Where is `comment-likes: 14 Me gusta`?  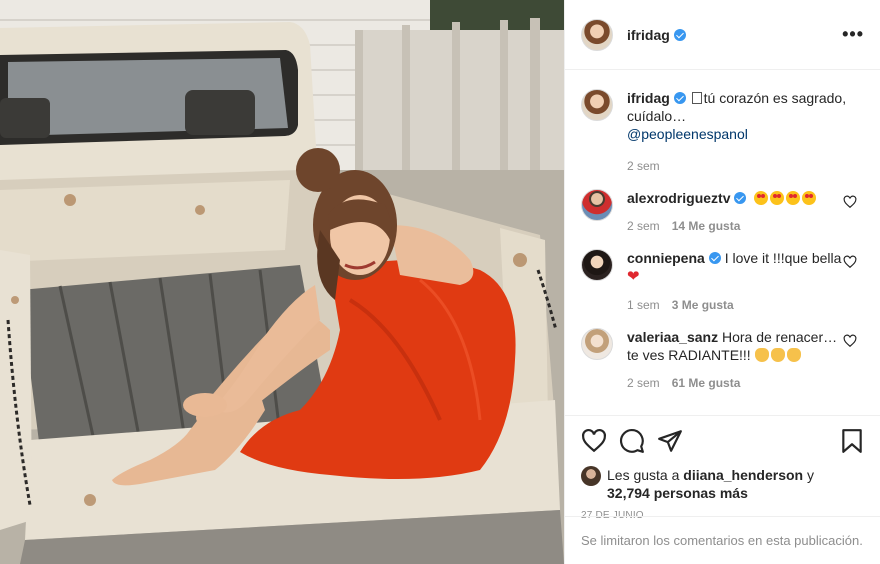 comment-likes: 14 Me gusta is located at coordinates (706, 226).